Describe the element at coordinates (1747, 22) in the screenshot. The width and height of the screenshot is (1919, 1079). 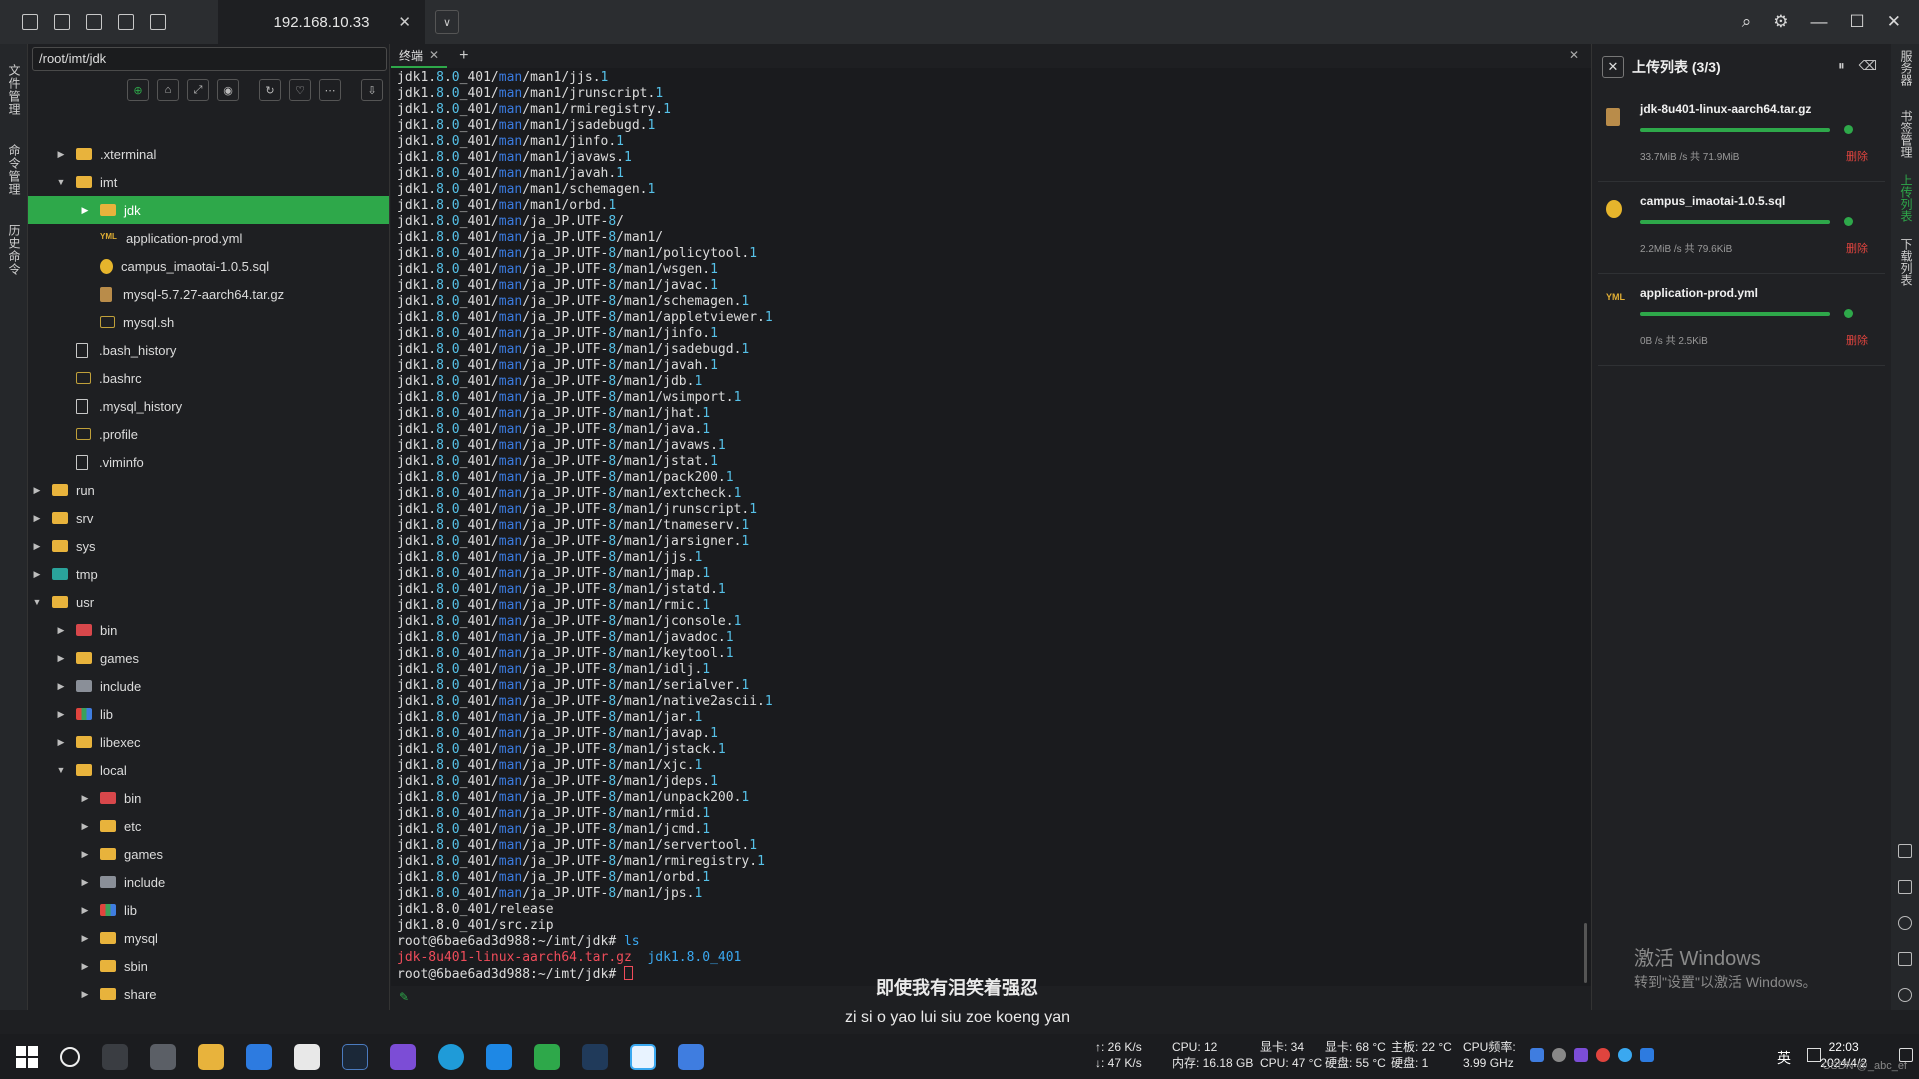
I see `search-icon: ⌕` at that location.